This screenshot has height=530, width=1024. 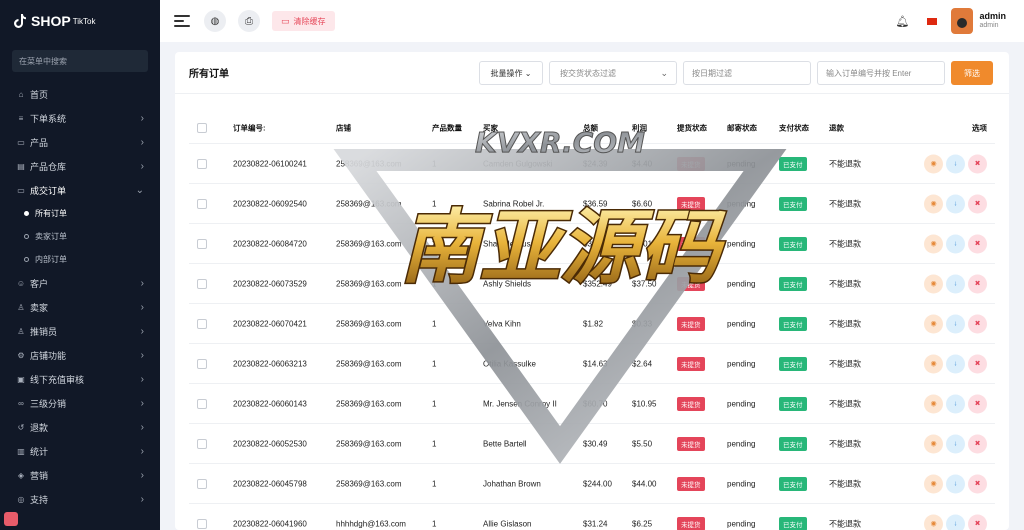 I want to click on sidebar-item-home: ⌂ 首页, so click(x=80, y=94).